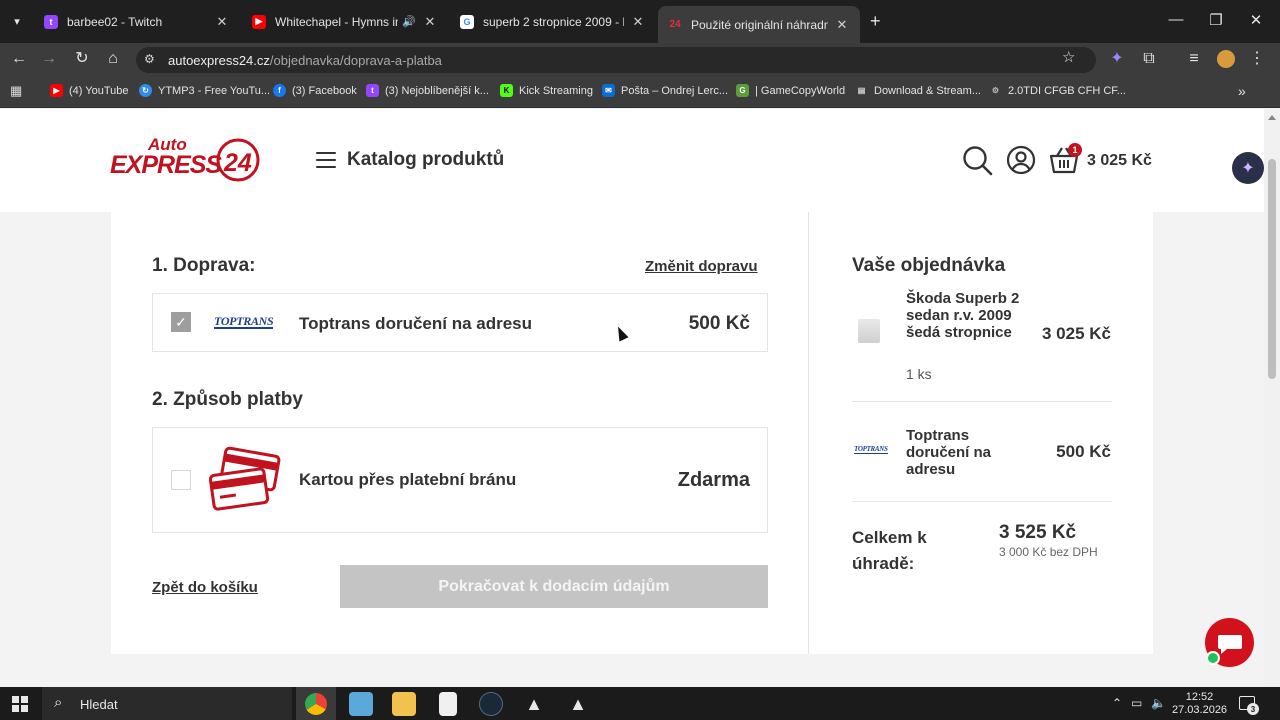  Describe the element at coordinates (1272, 117) in the screenshot. I see `scroll-up-arrow` at that location.